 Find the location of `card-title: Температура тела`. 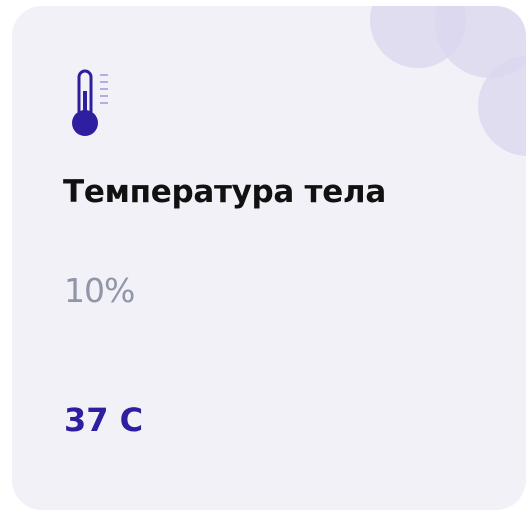

card-title: Температура тела is located at coordinates (224, 192).